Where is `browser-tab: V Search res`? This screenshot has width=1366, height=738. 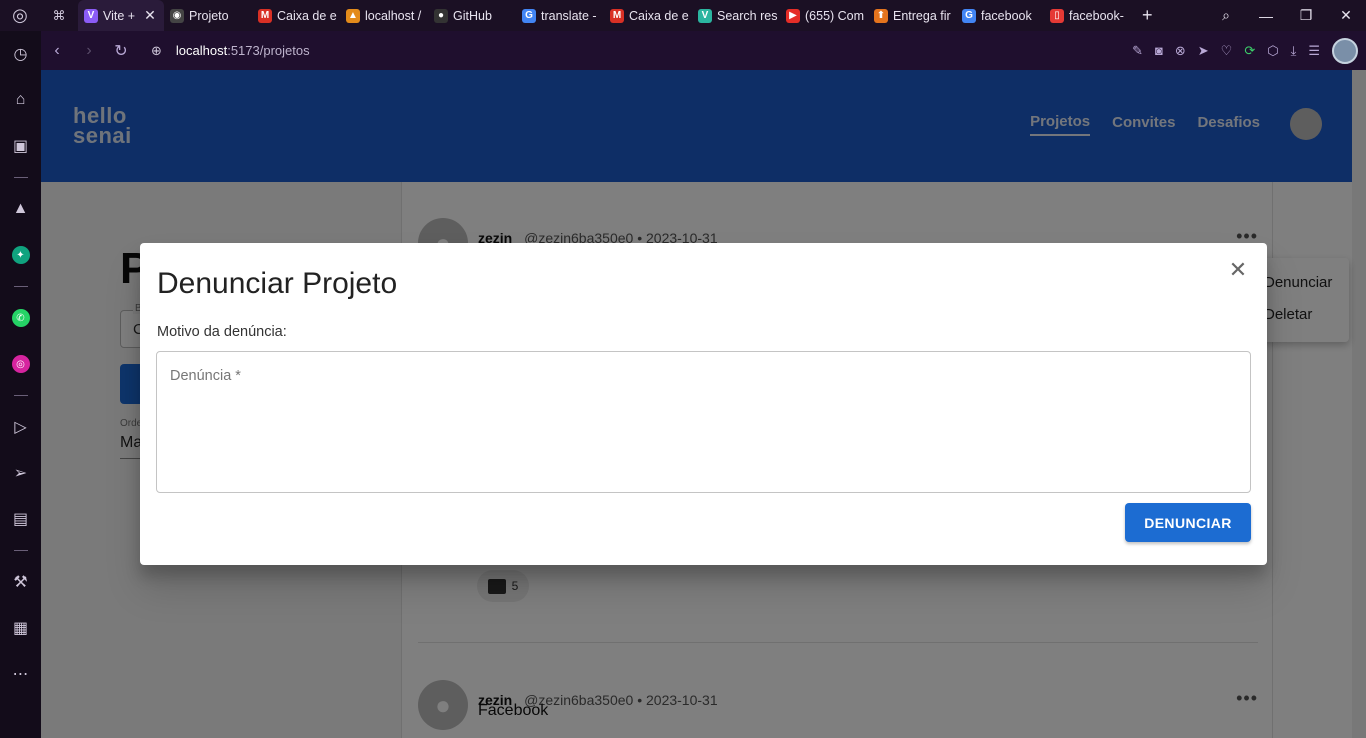 browser-tab: V Search res is located at coordinates (736, 15).